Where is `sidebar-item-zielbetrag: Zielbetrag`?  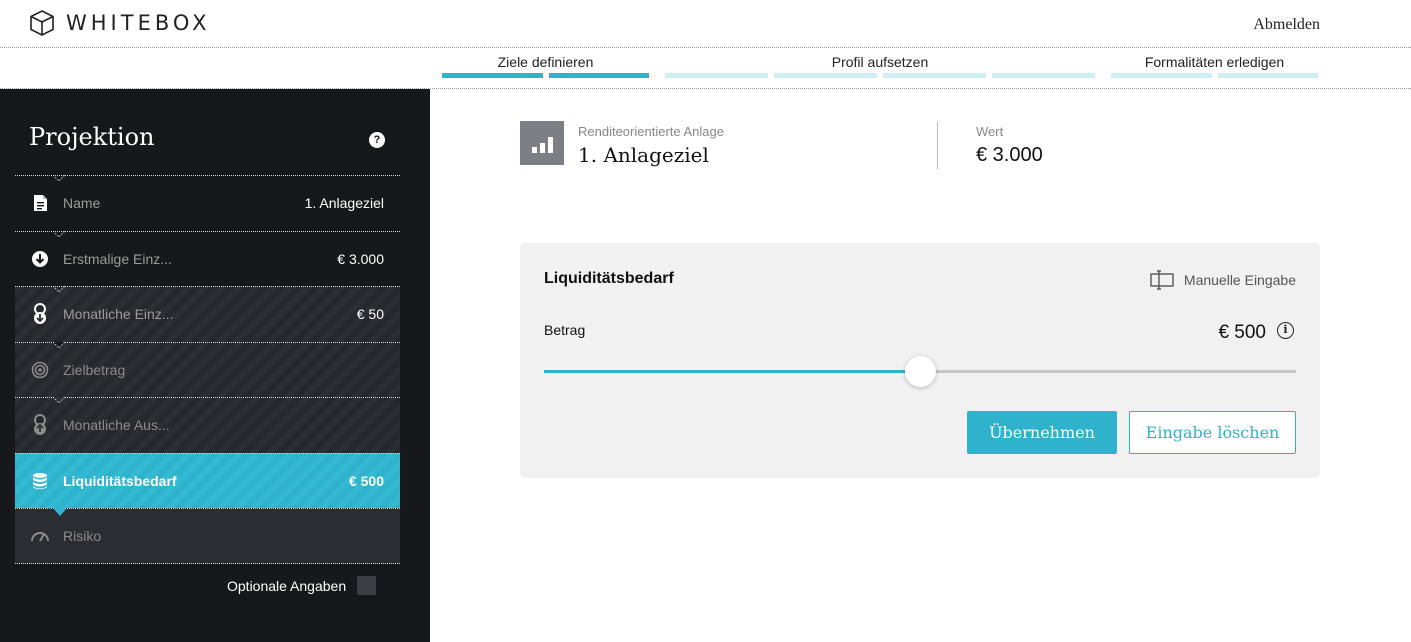
sidebar-item-zielbetrag: Zielbetrag is located at coordinates (207, 369).